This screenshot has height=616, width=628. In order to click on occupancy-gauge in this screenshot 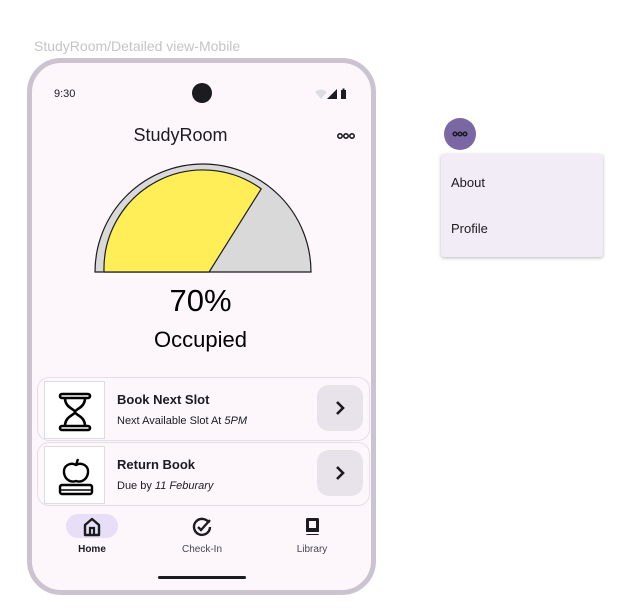, I will do `click(203, 218)`.